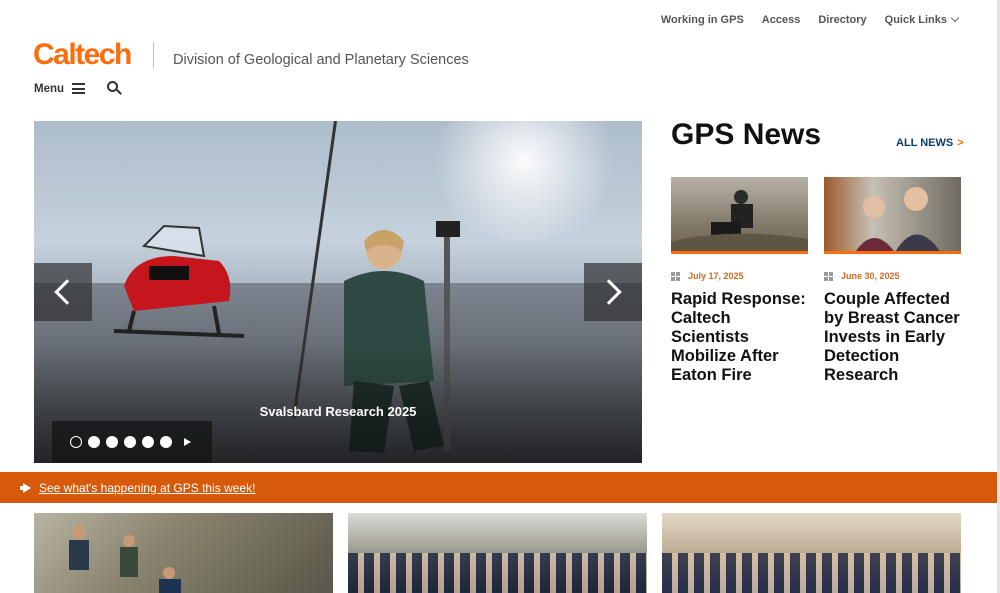  What do you see at coordinates (781, 20) in the screenshot?
I see `nav-access: Access` at bounding box center [781, 20].